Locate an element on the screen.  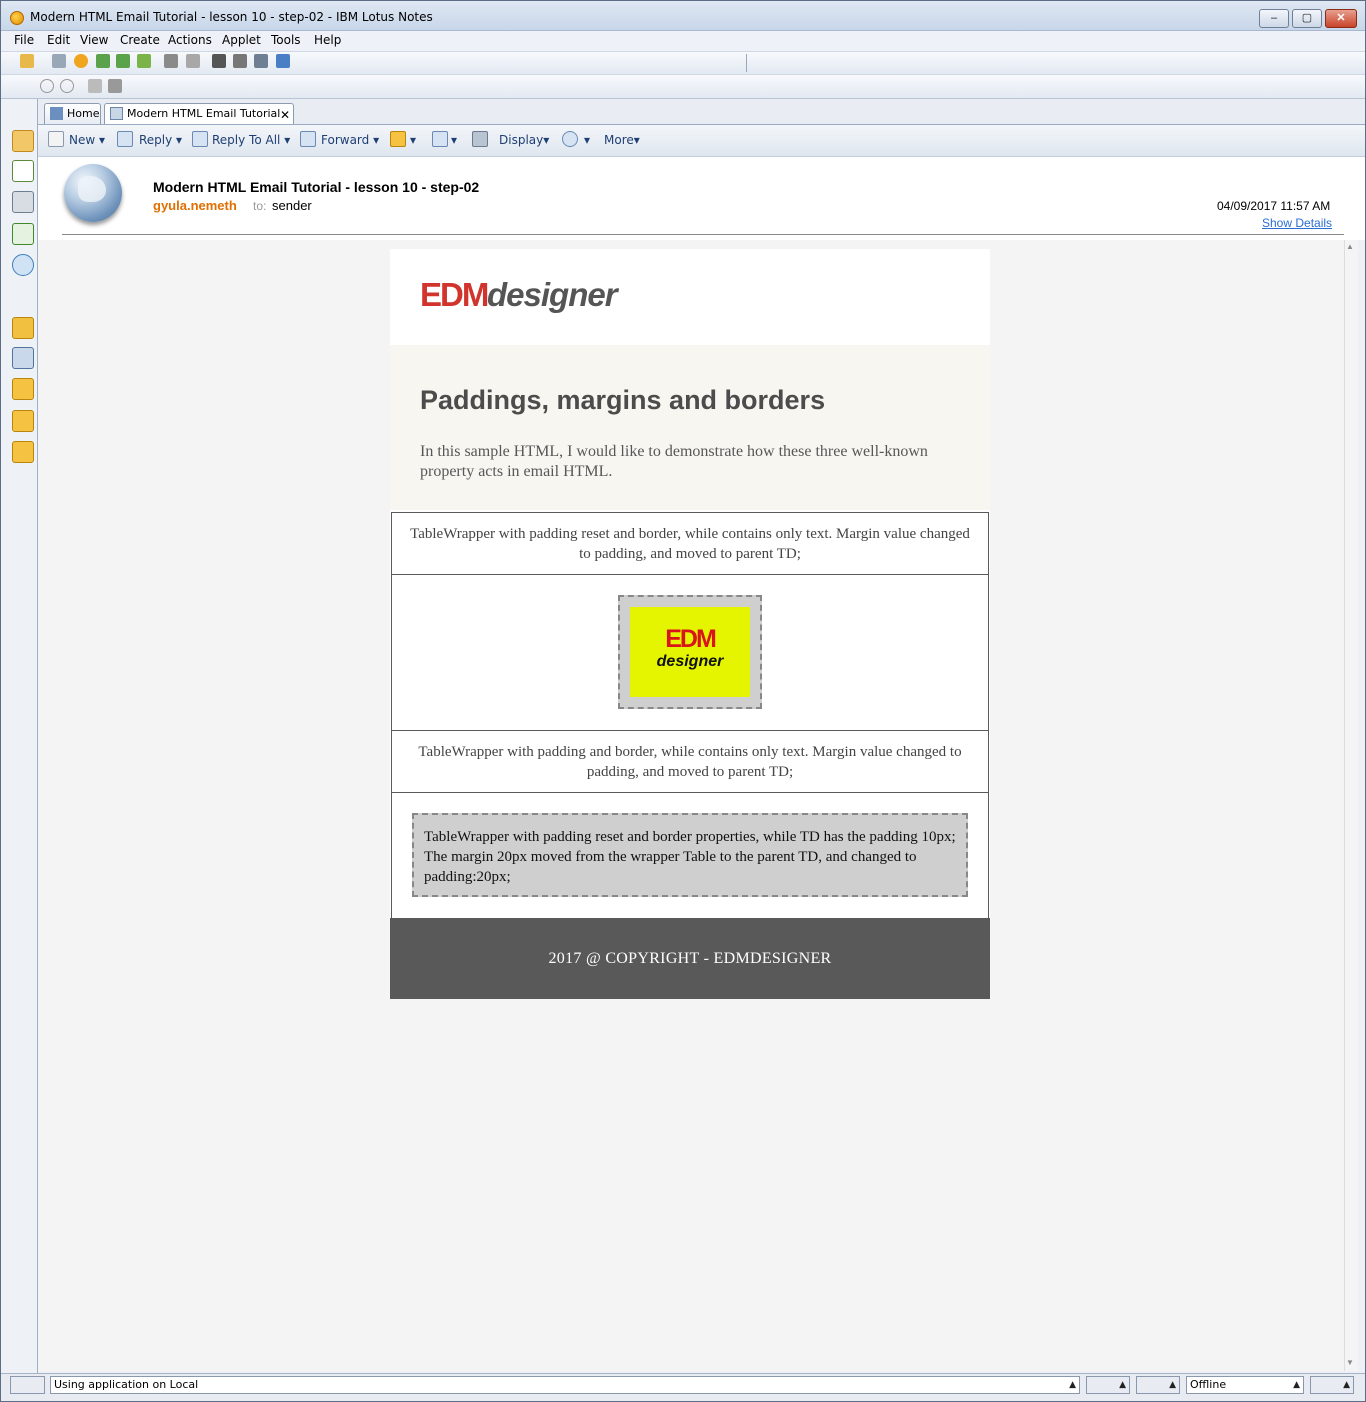
hero-title: Paddings, margins and borders is located at coordinates (623, 400).